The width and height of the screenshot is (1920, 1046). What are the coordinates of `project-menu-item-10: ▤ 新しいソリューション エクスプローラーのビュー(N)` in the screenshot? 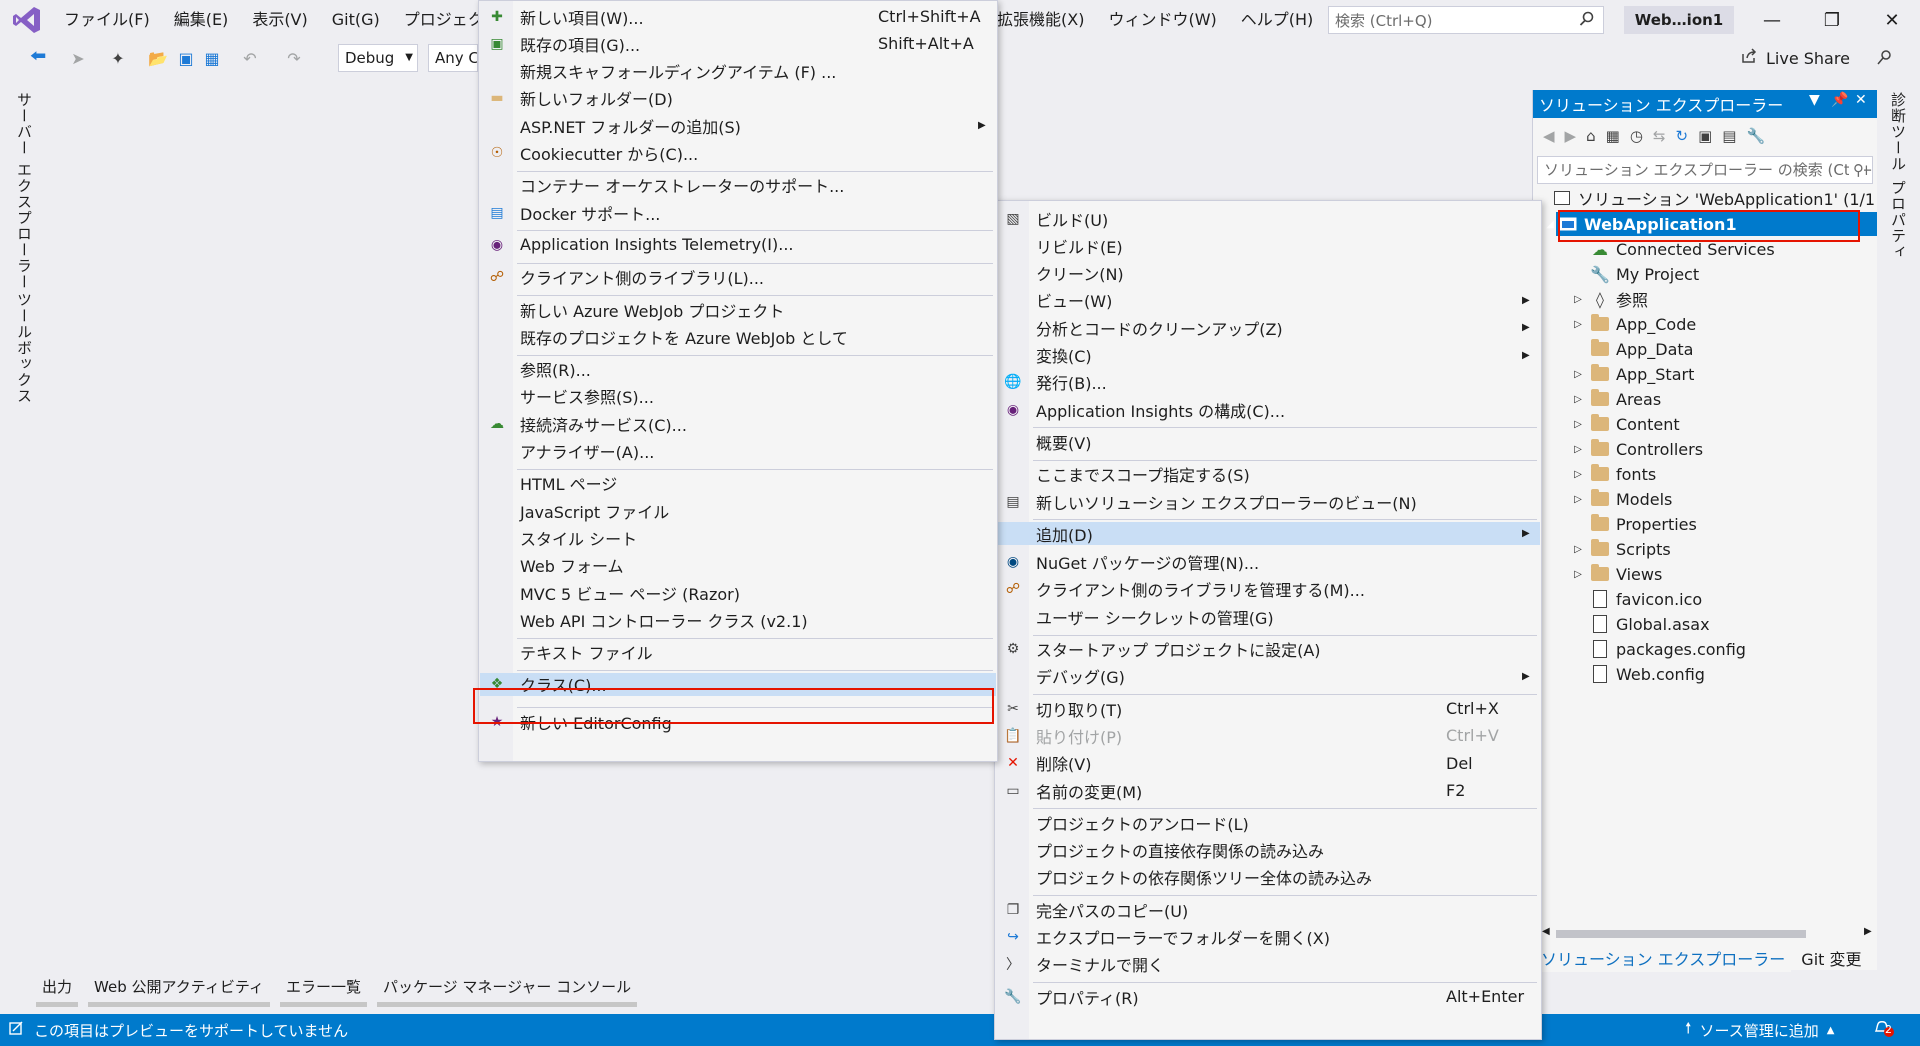 It's located at (1268, 501).